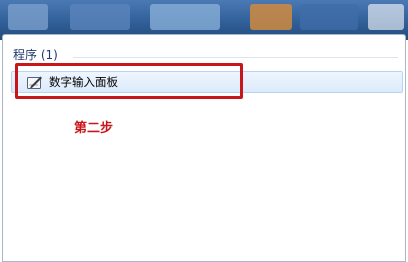 This screenshot has width=408, height=262. I want to click on section-divider, so click(235, 57).